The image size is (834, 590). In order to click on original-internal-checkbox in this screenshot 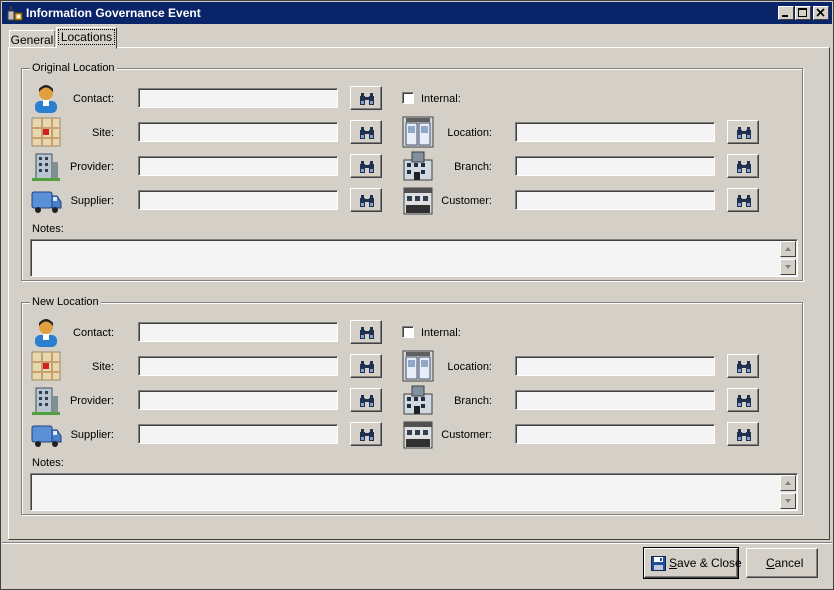, I will do `click(408, 98)`.